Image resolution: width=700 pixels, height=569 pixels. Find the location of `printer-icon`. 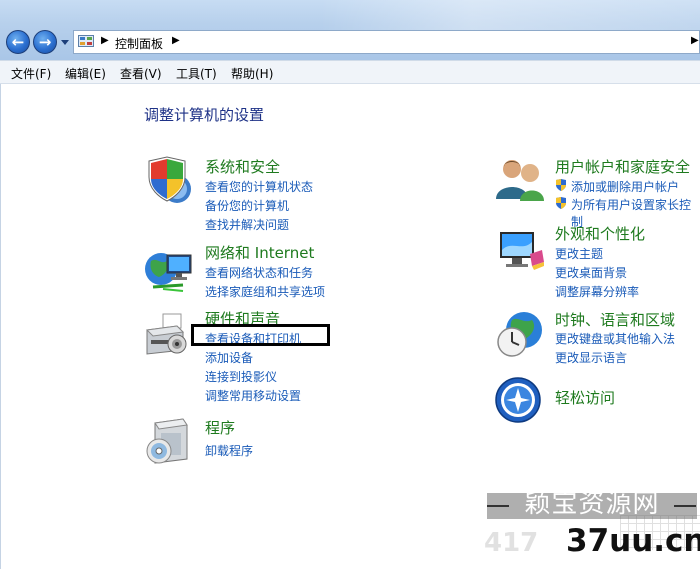

printer-icon is located at coordinates (169, 336).